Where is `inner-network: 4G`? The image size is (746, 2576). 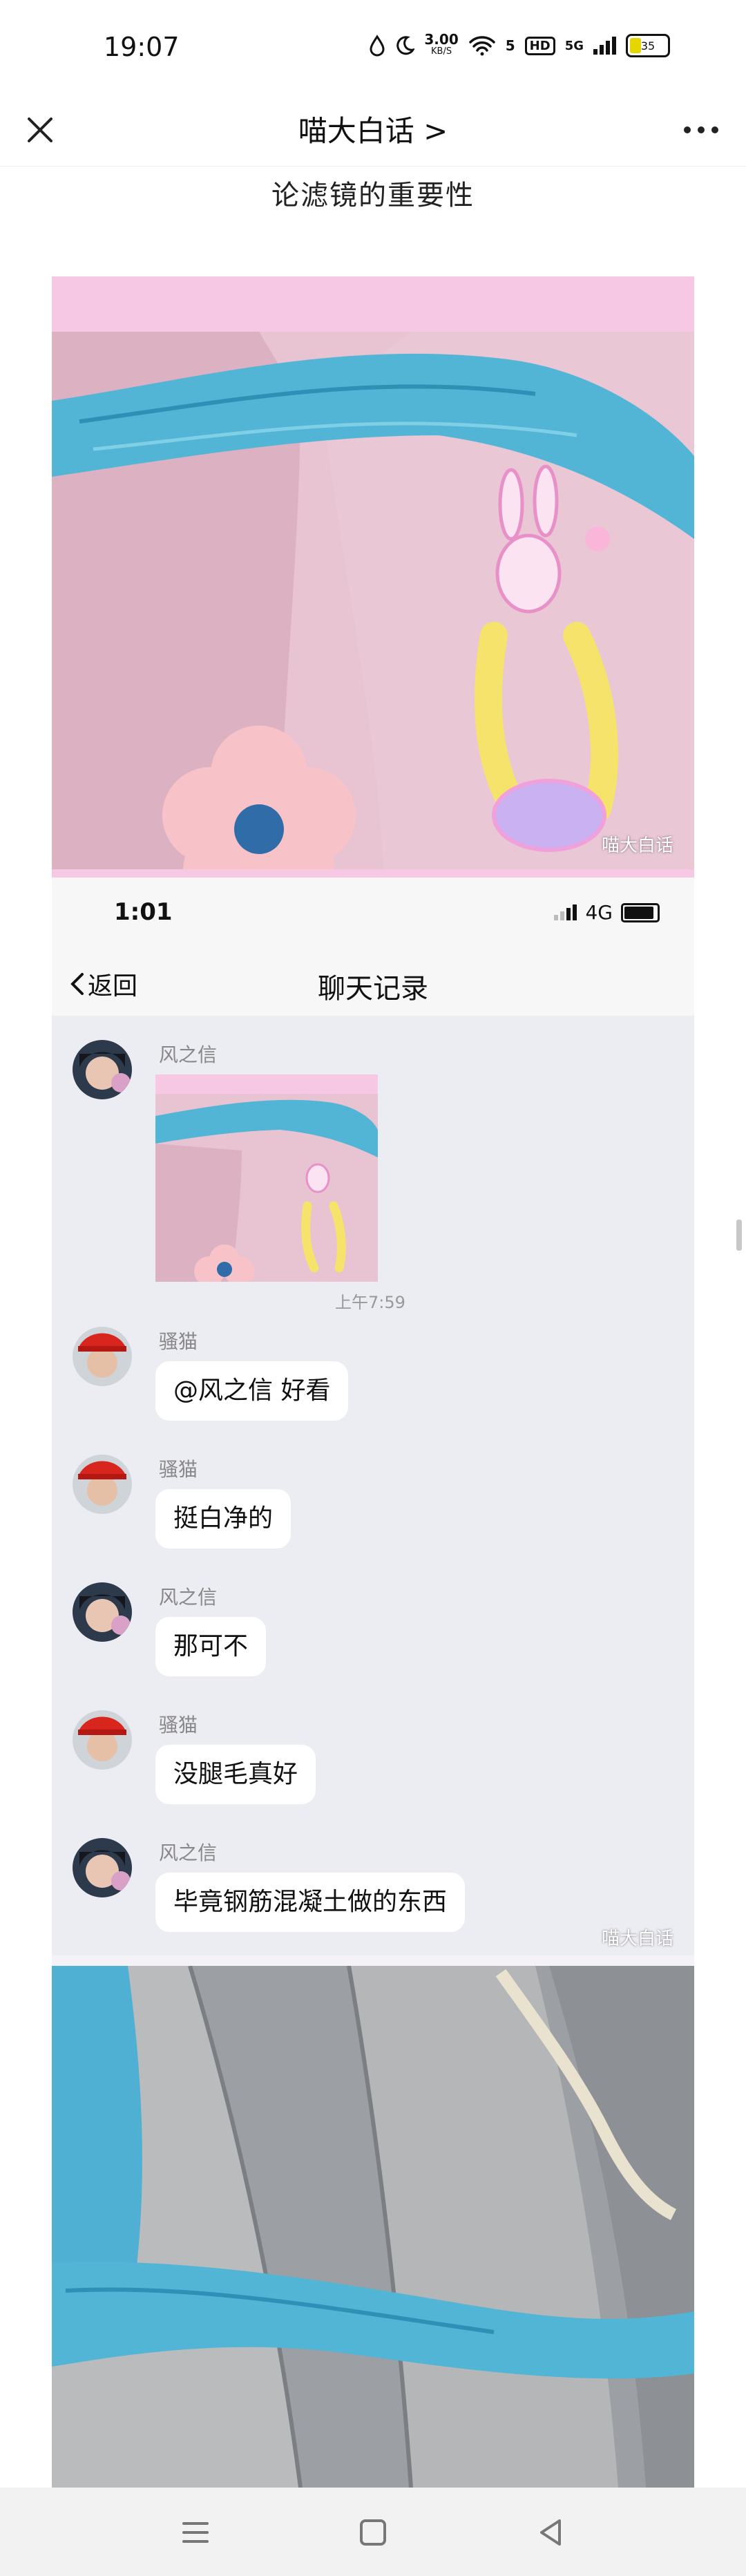
inner-network: 4G is located at coordinates (599, 912).